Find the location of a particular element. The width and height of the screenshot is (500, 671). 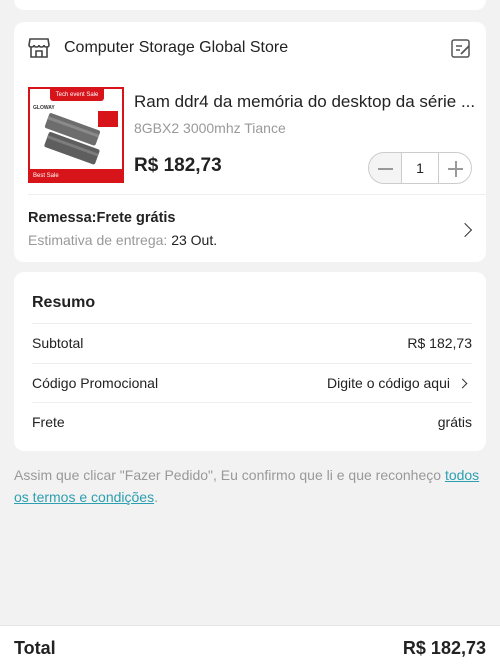

promo-code-input: Digite o código aqui is located at coordinates (388, 383).